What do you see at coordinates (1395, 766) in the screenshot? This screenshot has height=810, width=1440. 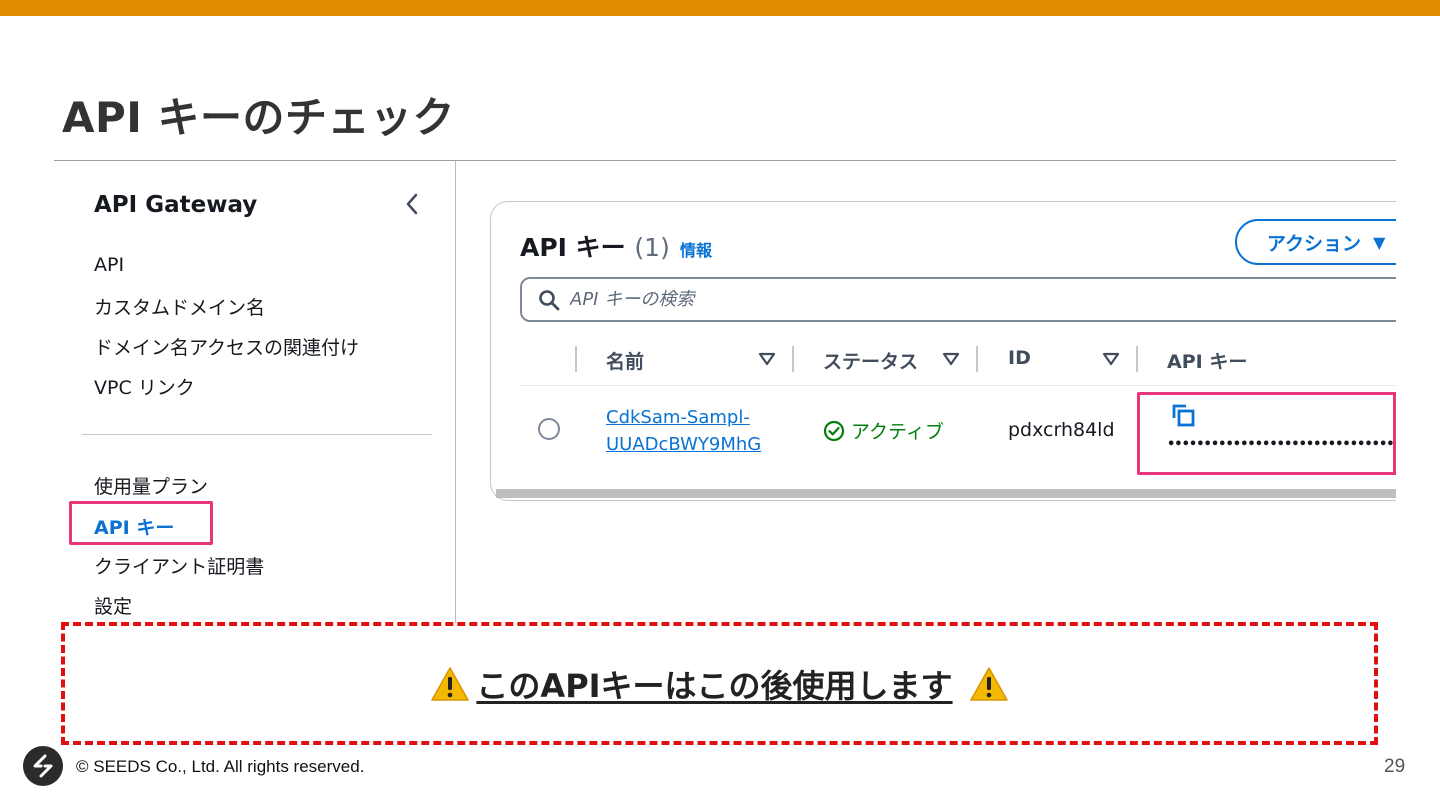 I see `page-number: 29` at bounding box center [1395, 766].